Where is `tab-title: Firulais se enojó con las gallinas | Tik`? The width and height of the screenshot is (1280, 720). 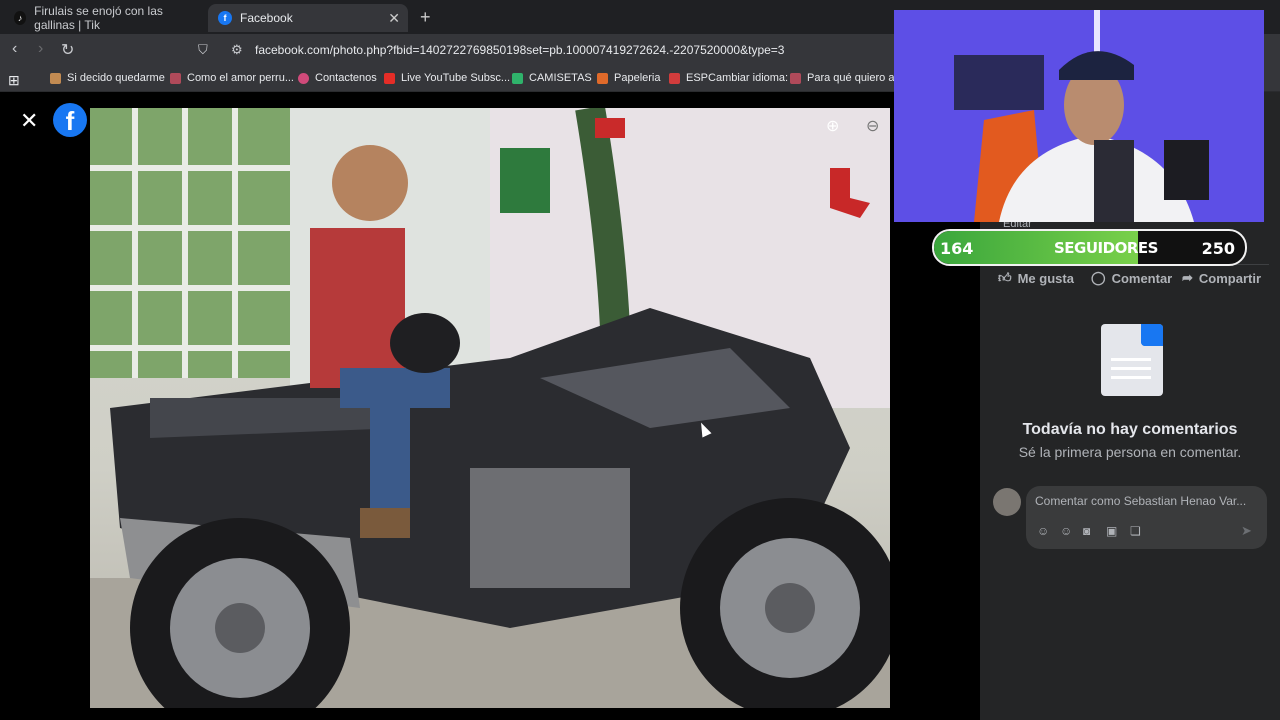 tab-title: Firulais se enojó con las gallinas | Tik is located at coordinates (98, 18).